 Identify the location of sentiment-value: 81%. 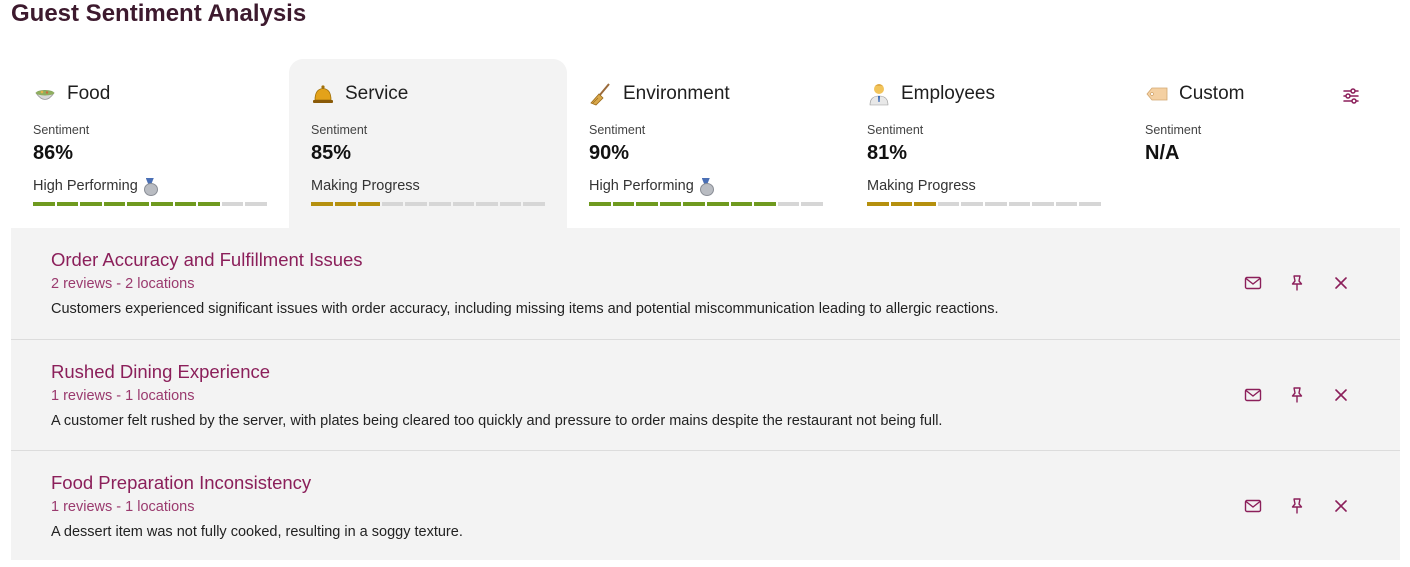
(887, 153).